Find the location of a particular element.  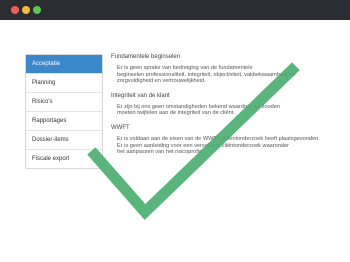

sidebar-item-dossier-items: Dossier-items is located at coordinates (64, 140).